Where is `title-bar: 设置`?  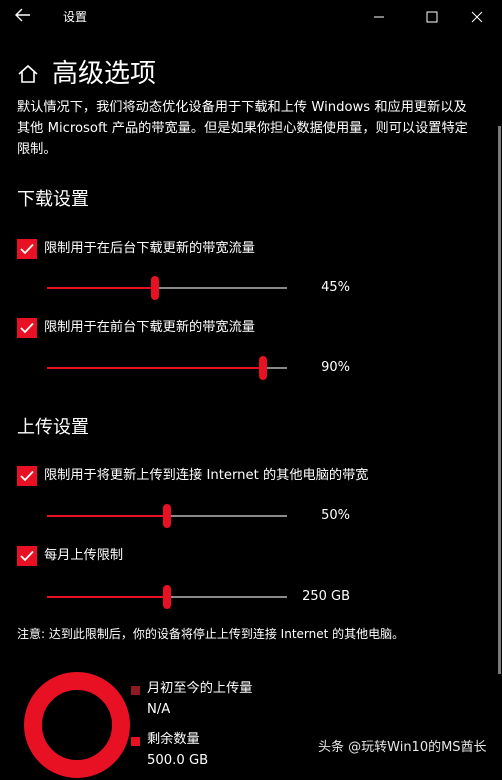 title-bar: 设置 is located at coordinates (251, 17).